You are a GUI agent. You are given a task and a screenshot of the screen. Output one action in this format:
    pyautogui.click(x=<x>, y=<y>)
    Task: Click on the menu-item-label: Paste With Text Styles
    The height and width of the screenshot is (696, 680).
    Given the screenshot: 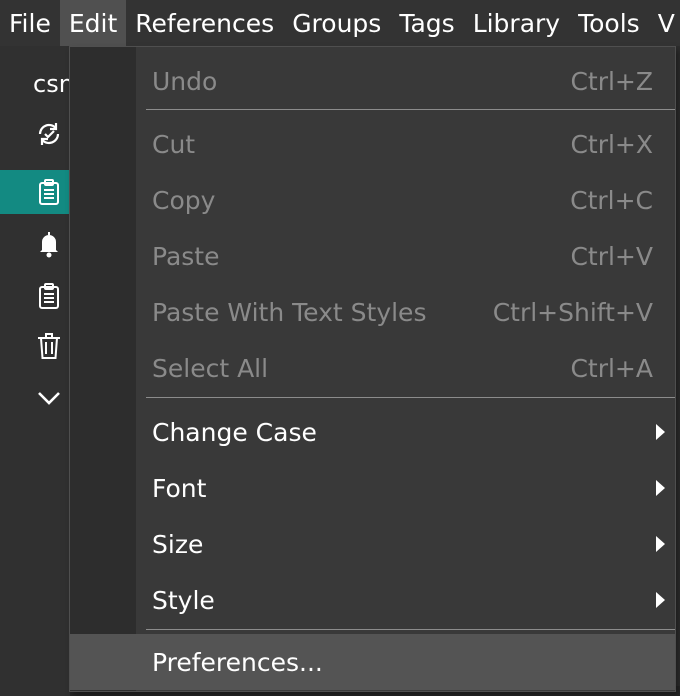 What is the action you would take?
    pyautogui.click(x=289, y=312)
    